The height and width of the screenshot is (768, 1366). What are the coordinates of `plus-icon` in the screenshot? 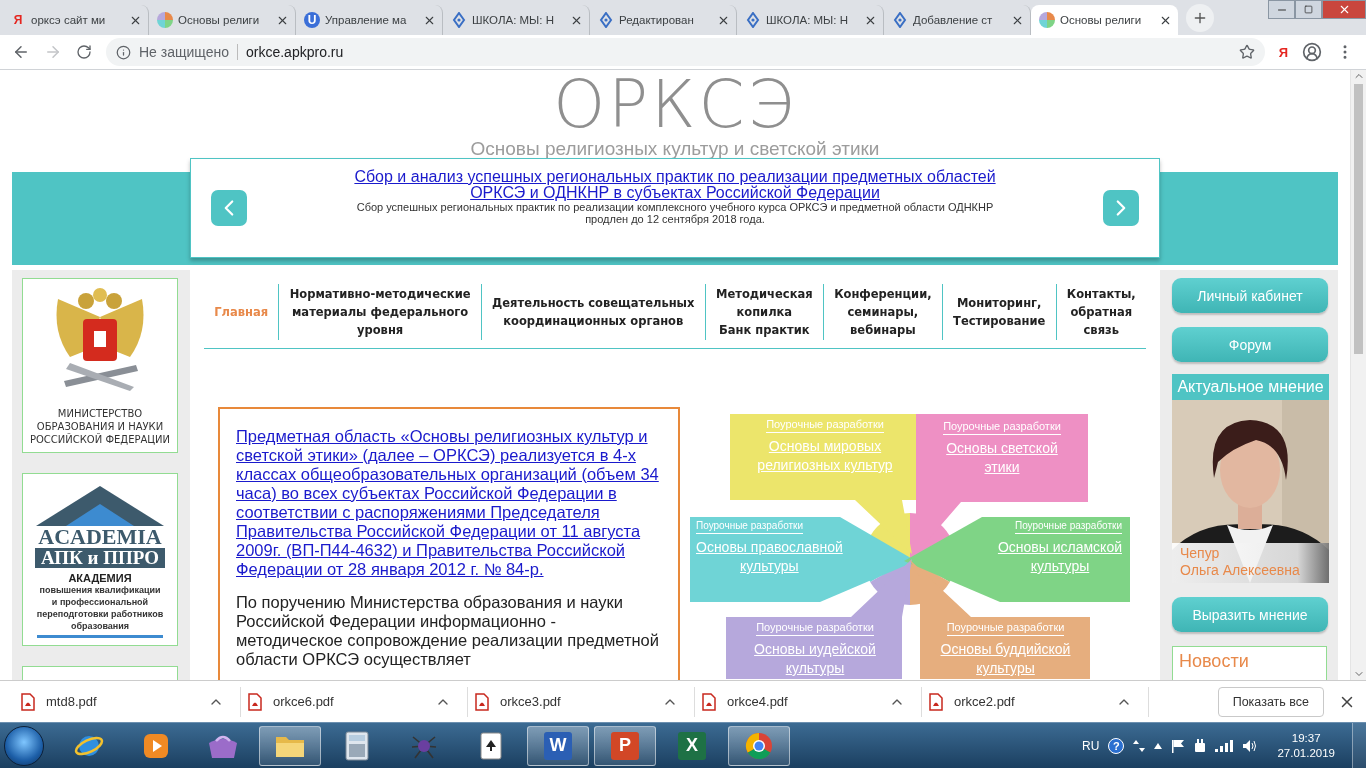 It's located at (1200, 18).